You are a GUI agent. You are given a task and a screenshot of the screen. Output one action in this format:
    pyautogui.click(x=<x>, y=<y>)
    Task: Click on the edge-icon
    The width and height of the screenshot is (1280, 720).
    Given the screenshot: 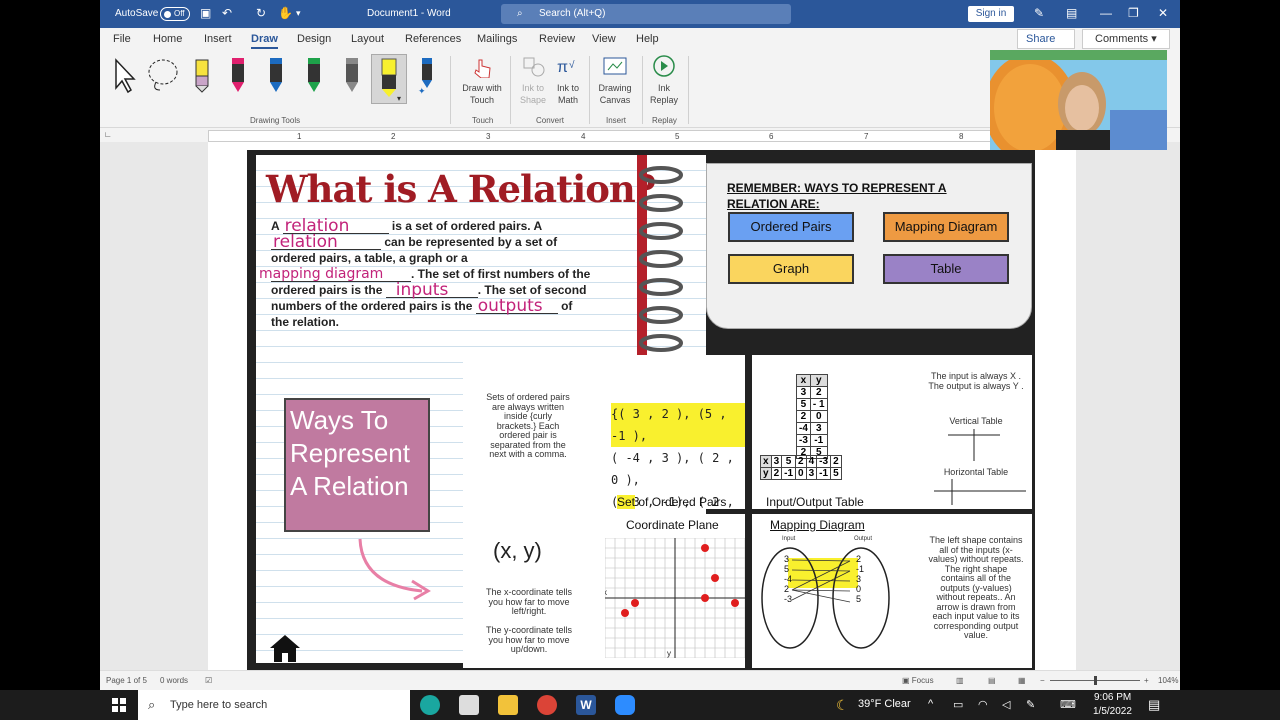 What is the action you would take?
    pyautogui.click(x=430, y=705)
    